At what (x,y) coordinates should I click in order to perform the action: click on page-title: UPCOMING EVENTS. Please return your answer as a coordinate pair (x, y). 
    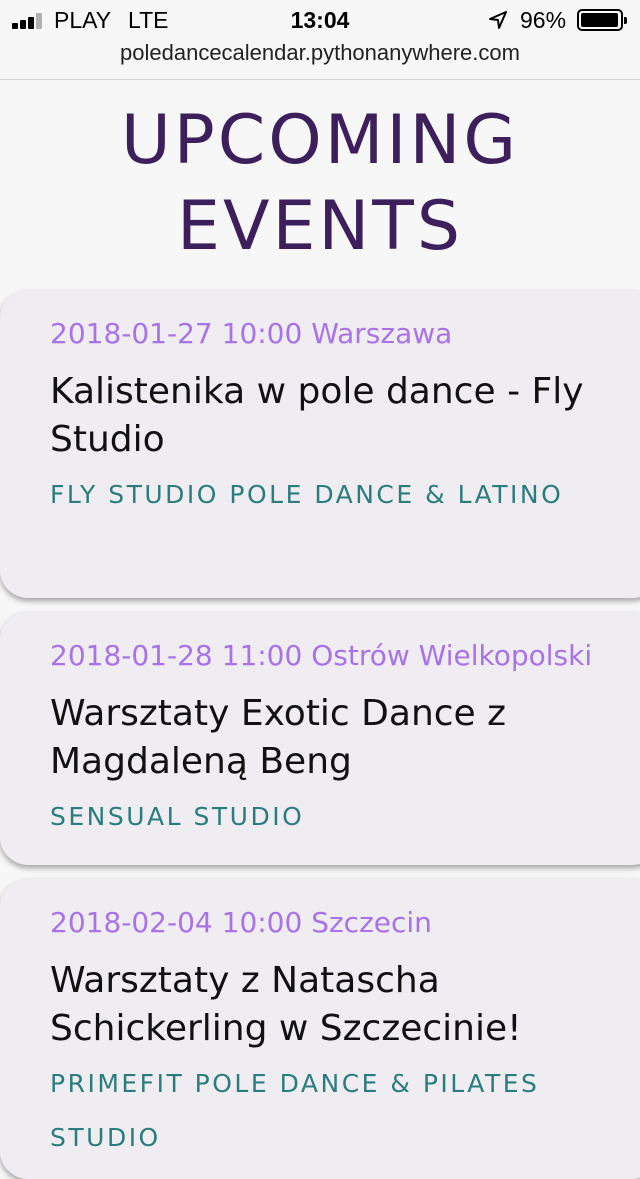
    Looking at the image, I should click on (320, 184).